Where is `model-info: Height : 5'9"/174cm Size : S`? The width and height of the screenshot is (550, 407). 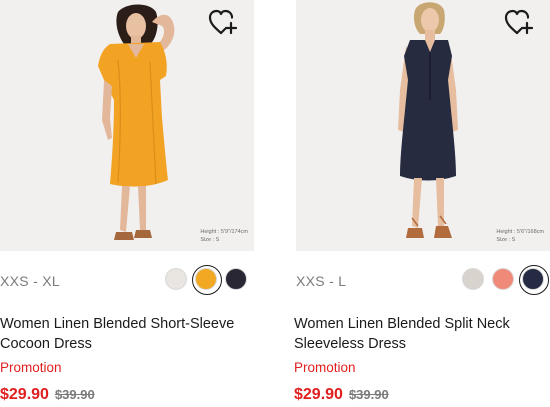
model-info: Height : 5'9"/174cm Size : S is located at coordinates (224, 236).